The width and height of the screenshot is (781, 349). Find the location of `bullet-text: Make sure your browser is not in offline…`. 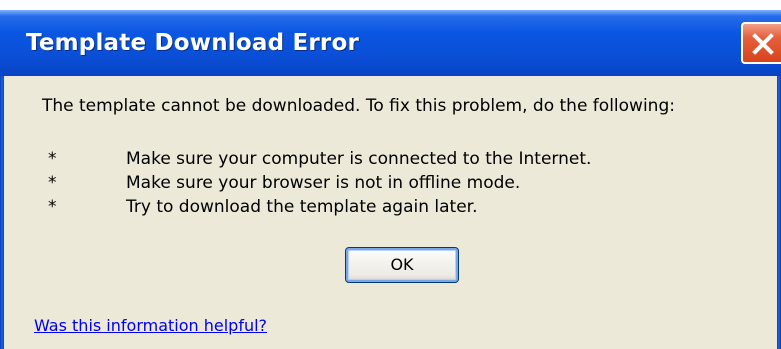

bullet-text: Make sure your browser is not in offline… is located at coordinates (323, 183).